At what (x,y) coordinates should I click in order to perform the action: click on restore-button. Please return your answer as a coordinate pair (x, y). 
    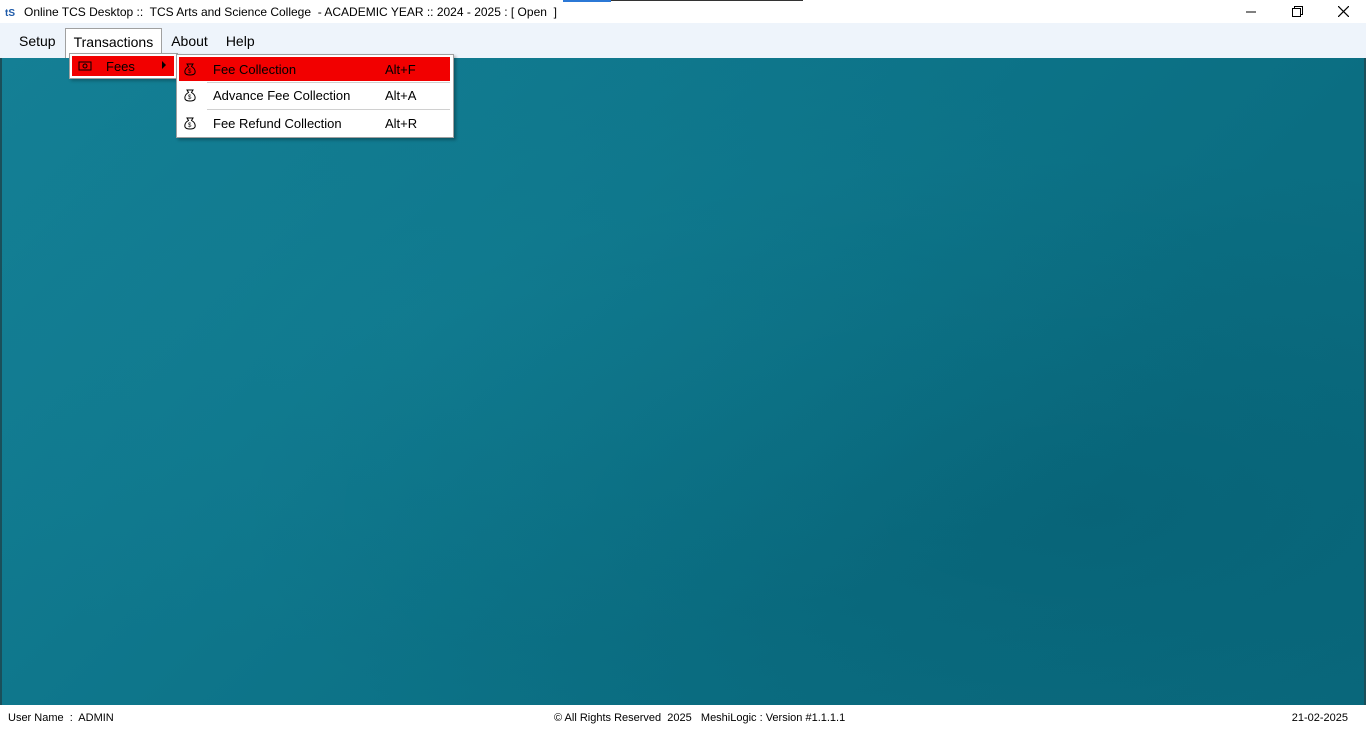
    Looking at the image, I should click on (1297, 11).